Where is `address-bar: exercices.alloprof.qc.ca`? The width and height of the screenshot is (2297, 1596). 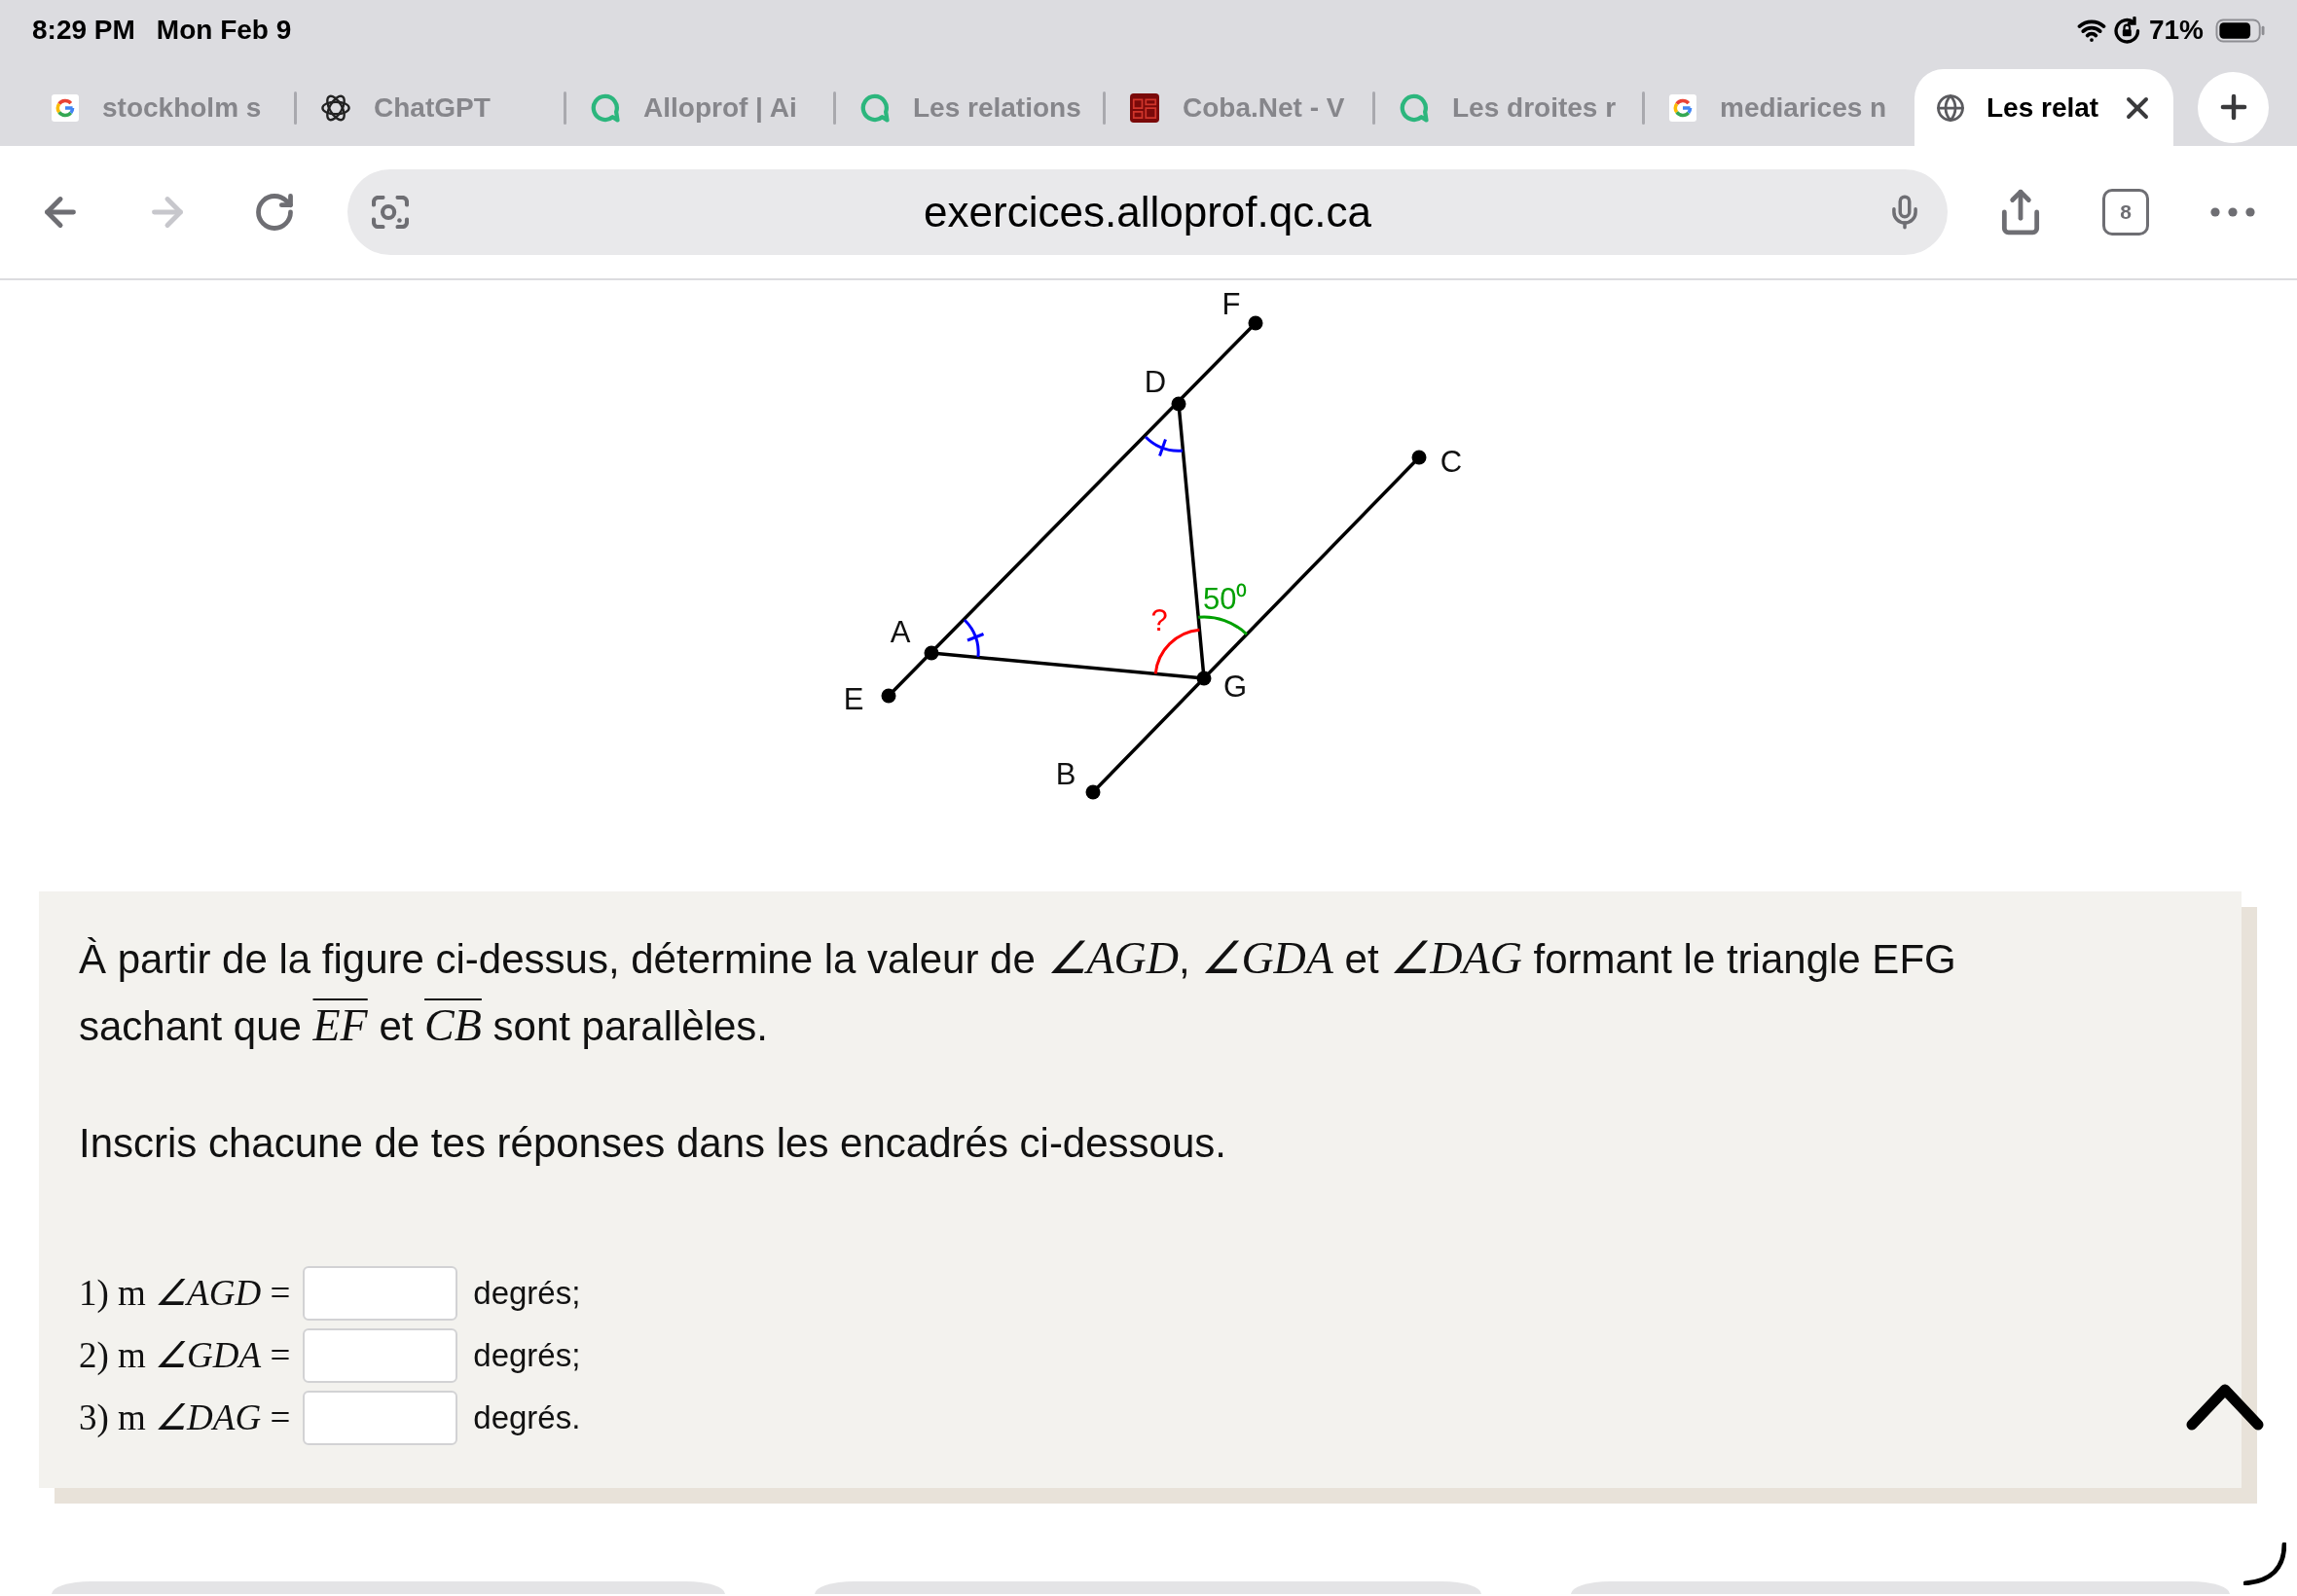
address-bar: exercices.alloprof.qc.ca is located at coordinates (1147, 212).